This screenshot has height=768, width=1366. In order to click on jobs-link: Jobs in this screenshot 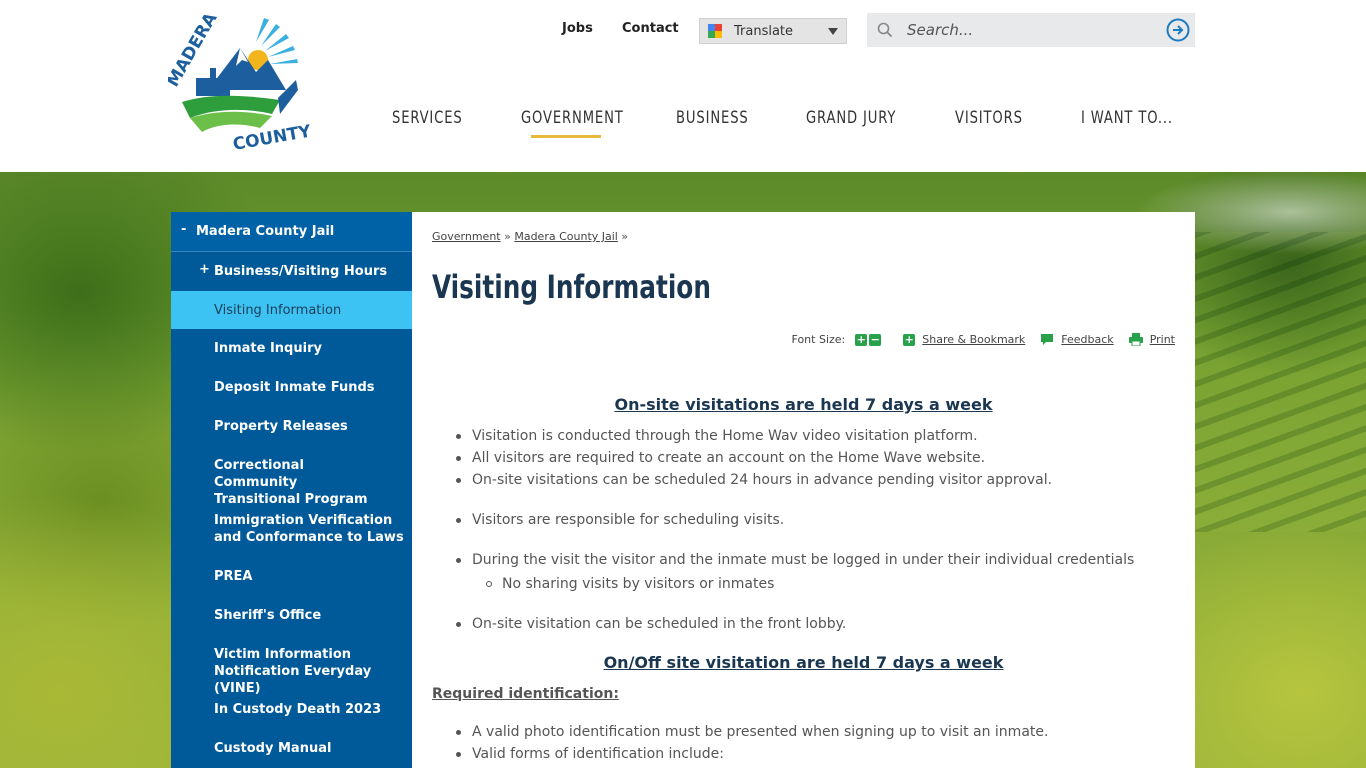, I will do `click(577, 28)`.